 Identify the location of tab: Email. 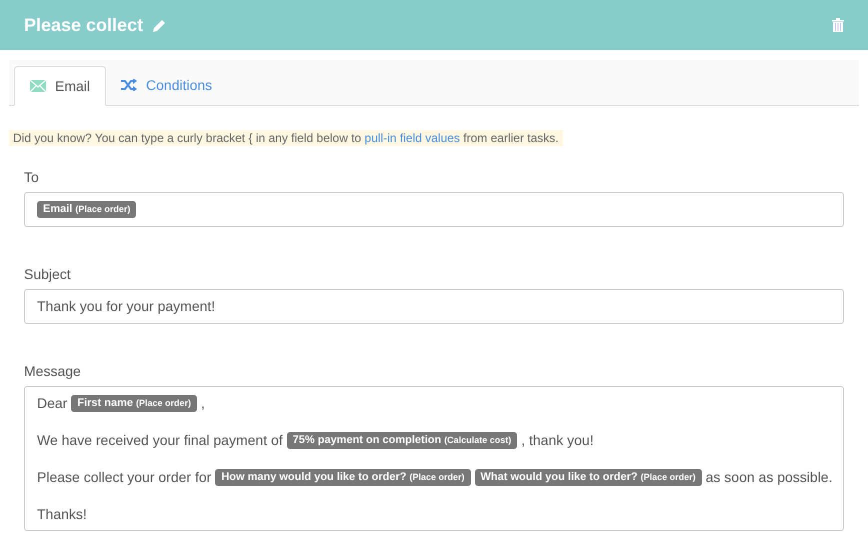
(60, 86).